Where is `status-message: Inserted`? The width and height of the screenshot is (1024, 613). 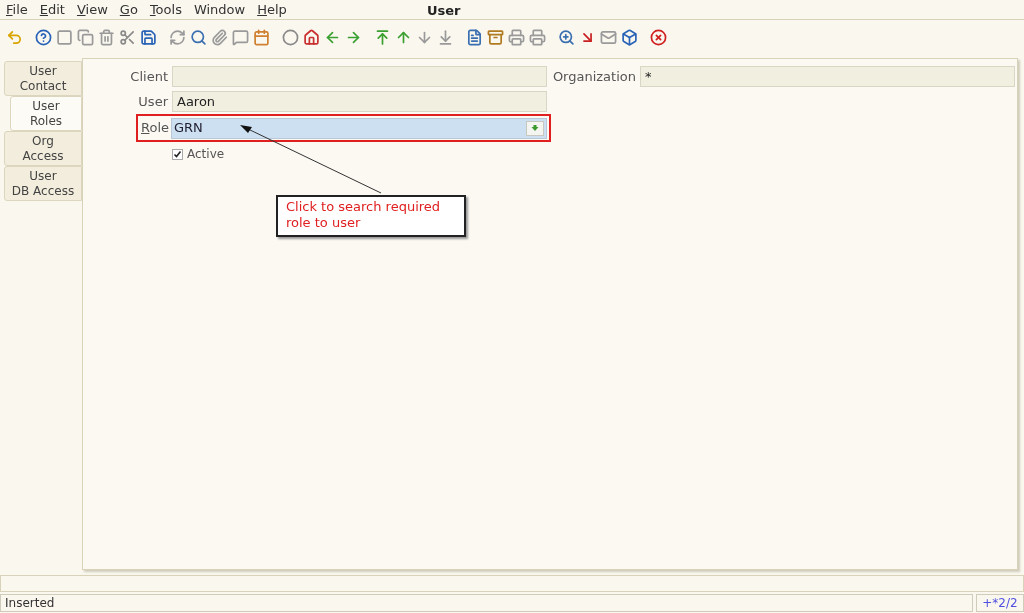 status-message: Inserted is located at coordinates (486, 603).